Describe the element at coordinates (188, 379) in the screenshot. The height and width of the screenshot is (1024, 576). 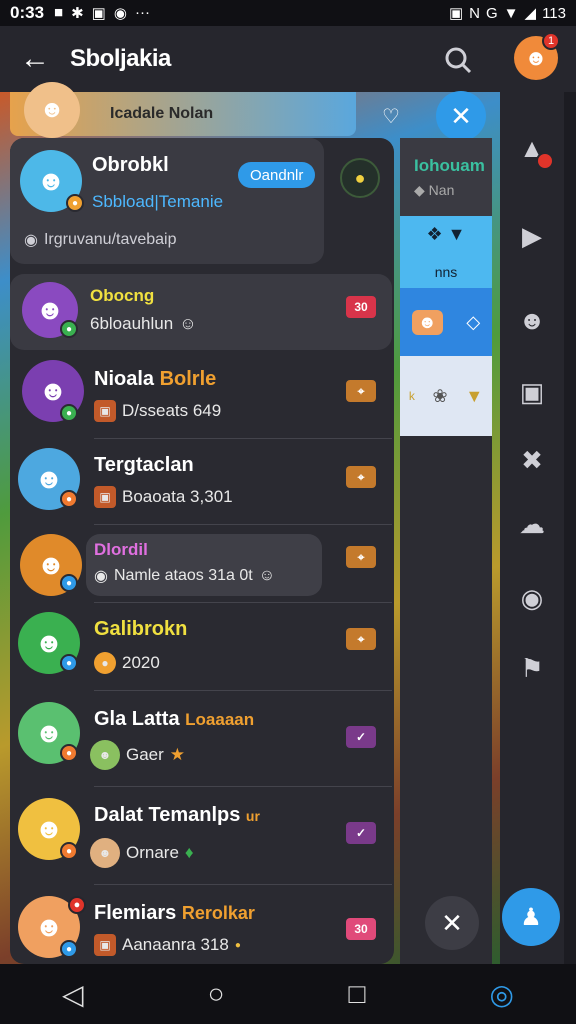
I see `list-item-name-accent: Bolrle` at that location.